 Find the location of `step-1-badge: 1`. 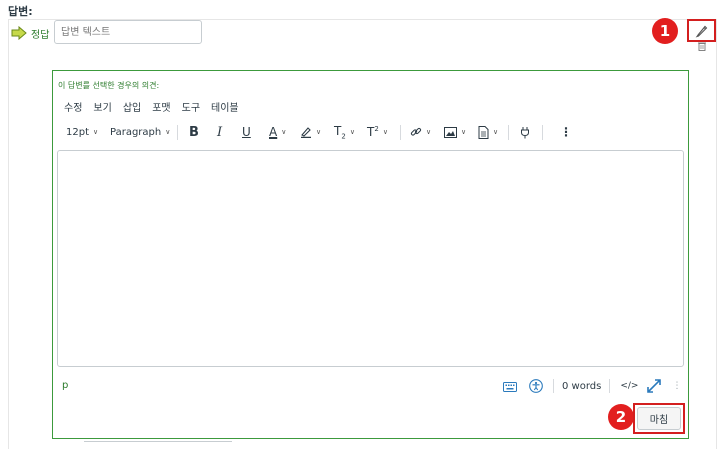

step-1-badge: 1 is located at coordinates (665, 31).